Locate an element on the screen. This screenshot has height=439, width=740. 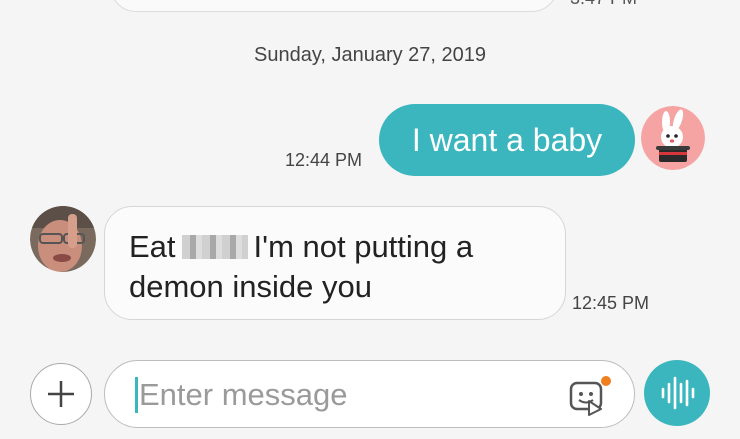
text-cursor is located at coordinates (136, 395).